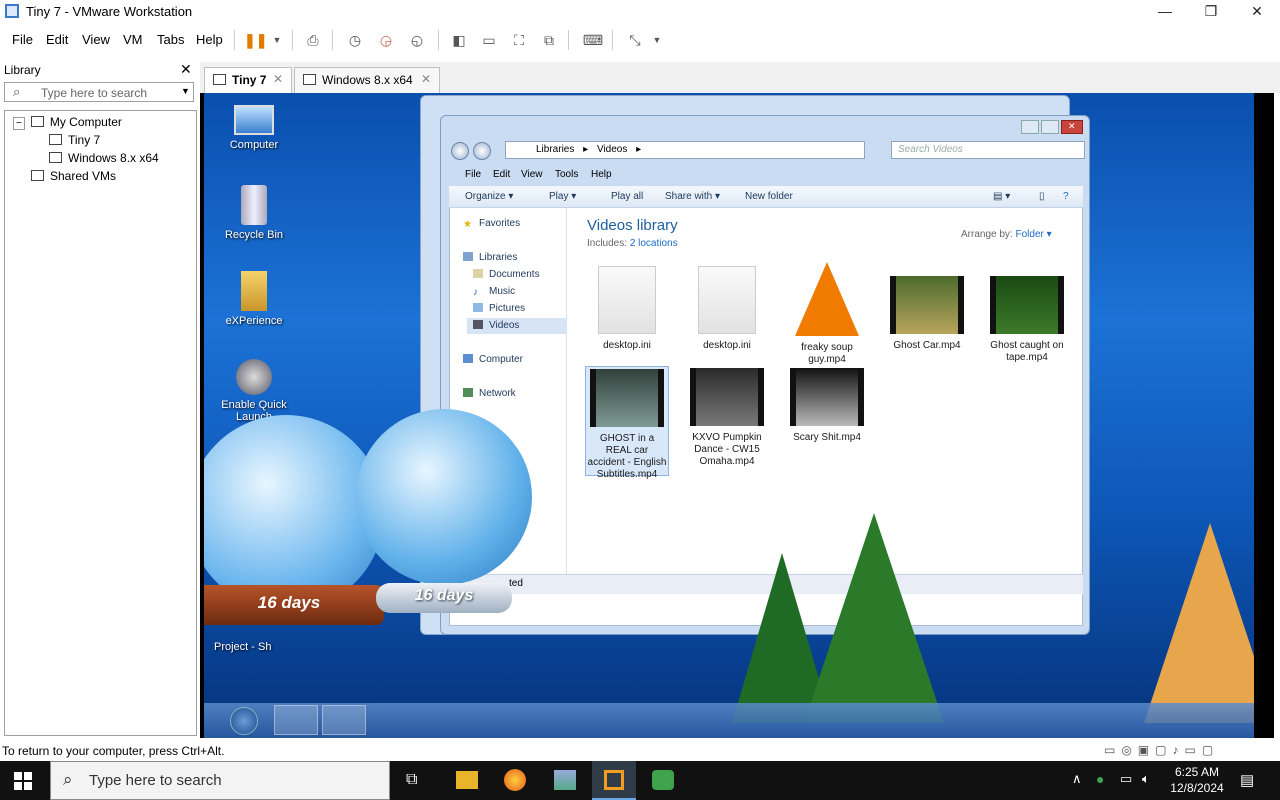  I want to click on unity-icon: ⧉, so click(549, 40).